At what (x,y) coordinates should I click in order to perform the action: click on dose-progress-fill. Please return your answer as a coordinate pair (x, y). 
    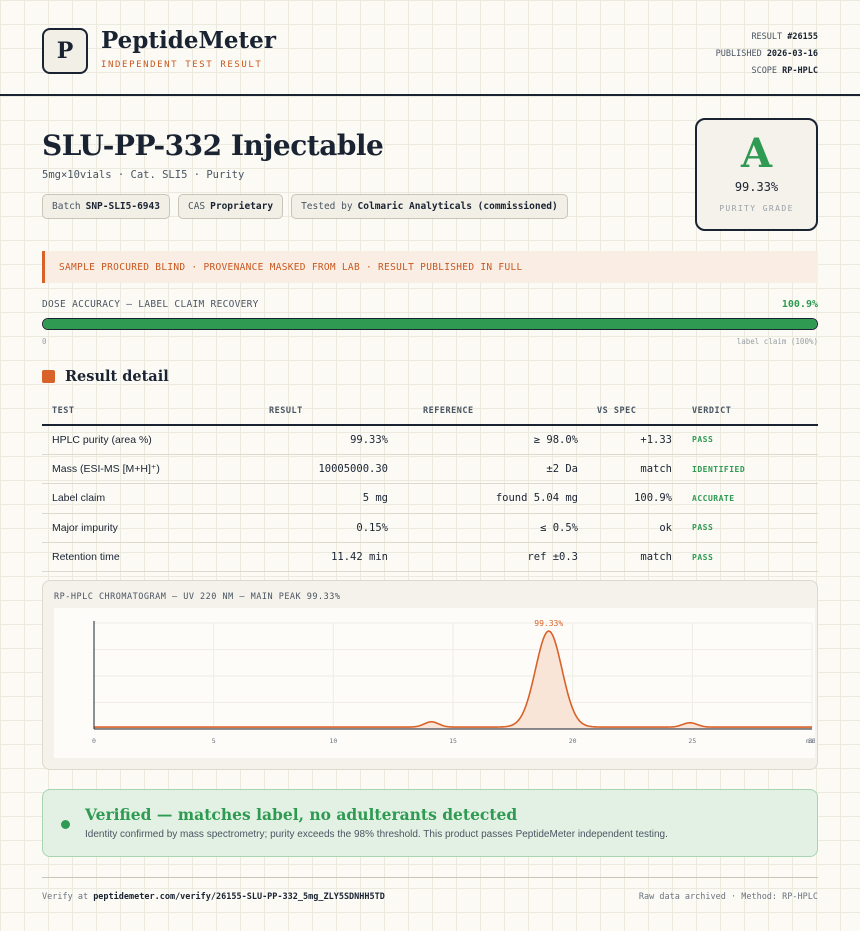
    Looking at the image, I should click on (430, 324).